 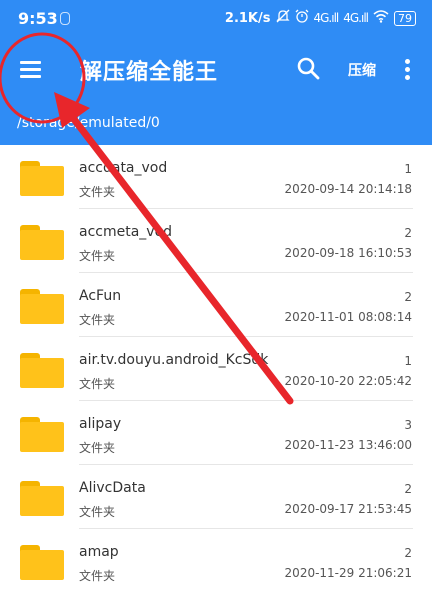 I want to click on item-date: 2020-10-20 22:05:42, so click(x=348, y=381).